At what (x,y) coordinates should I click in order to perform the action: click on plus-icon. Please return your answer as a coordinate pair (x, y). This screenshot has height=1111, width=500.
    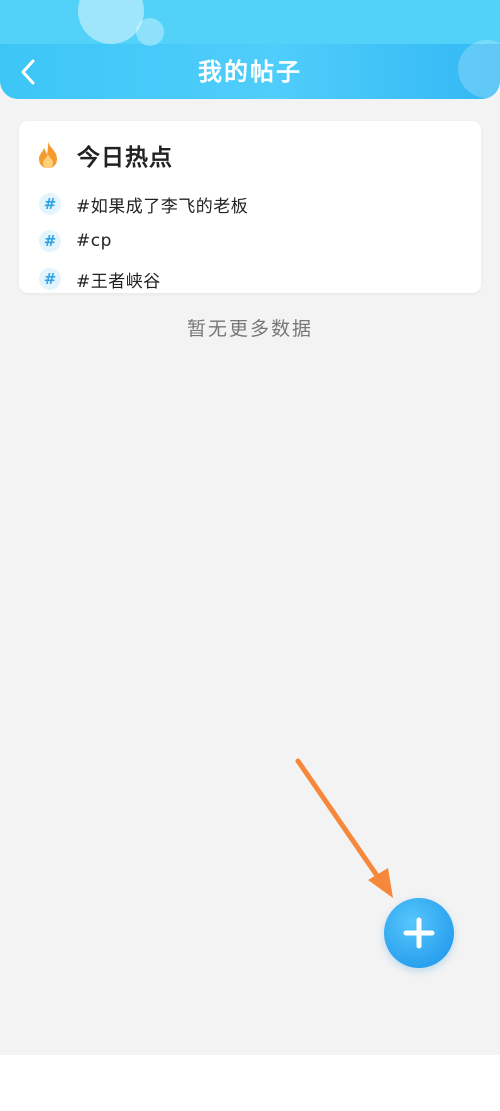
    Looking at the image, I should click on (419, 933).